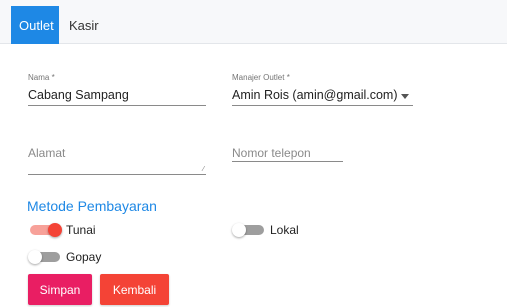 This screenshot has width=507, height=307. I want to click on tab-kasir-label: Kasir, so click(84, 25).